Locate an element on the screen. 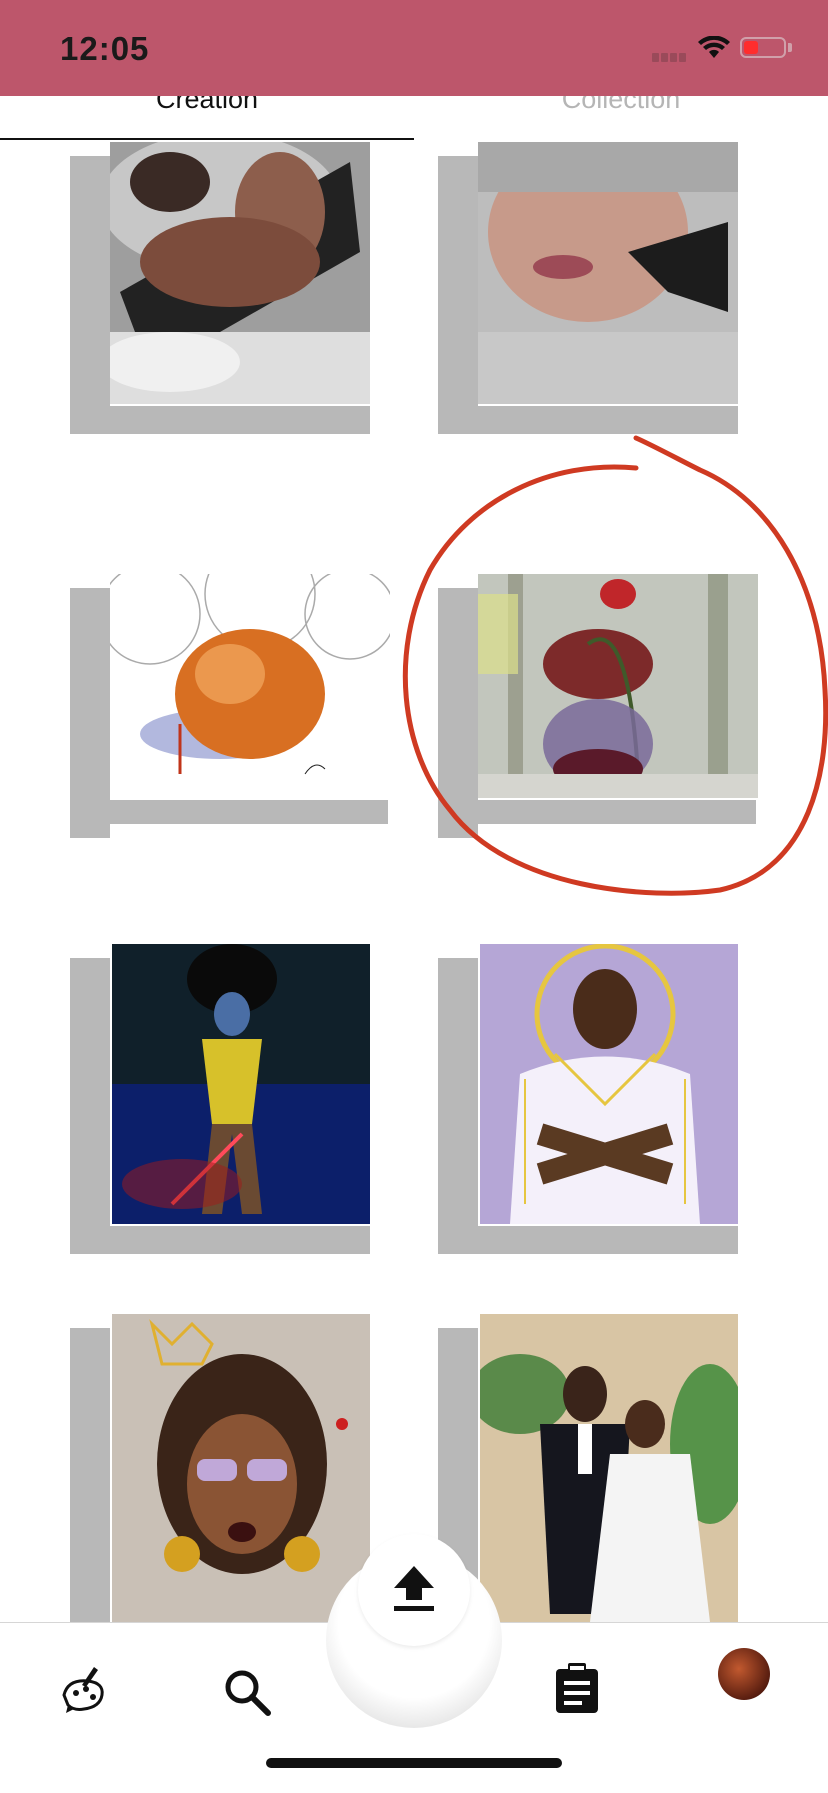  wifi-icon is located at coordinates (714, 47).